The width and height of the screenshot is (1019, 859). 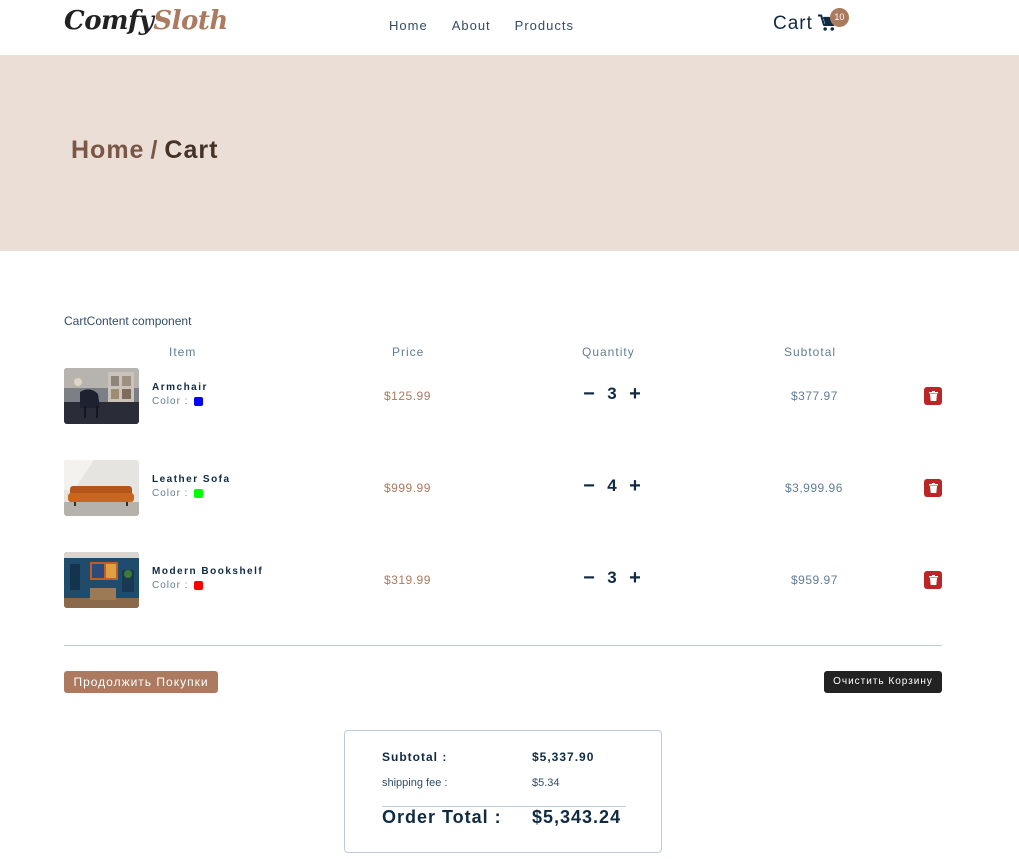 I want to click on cart-label: Cart, so click(x=793, y=23).